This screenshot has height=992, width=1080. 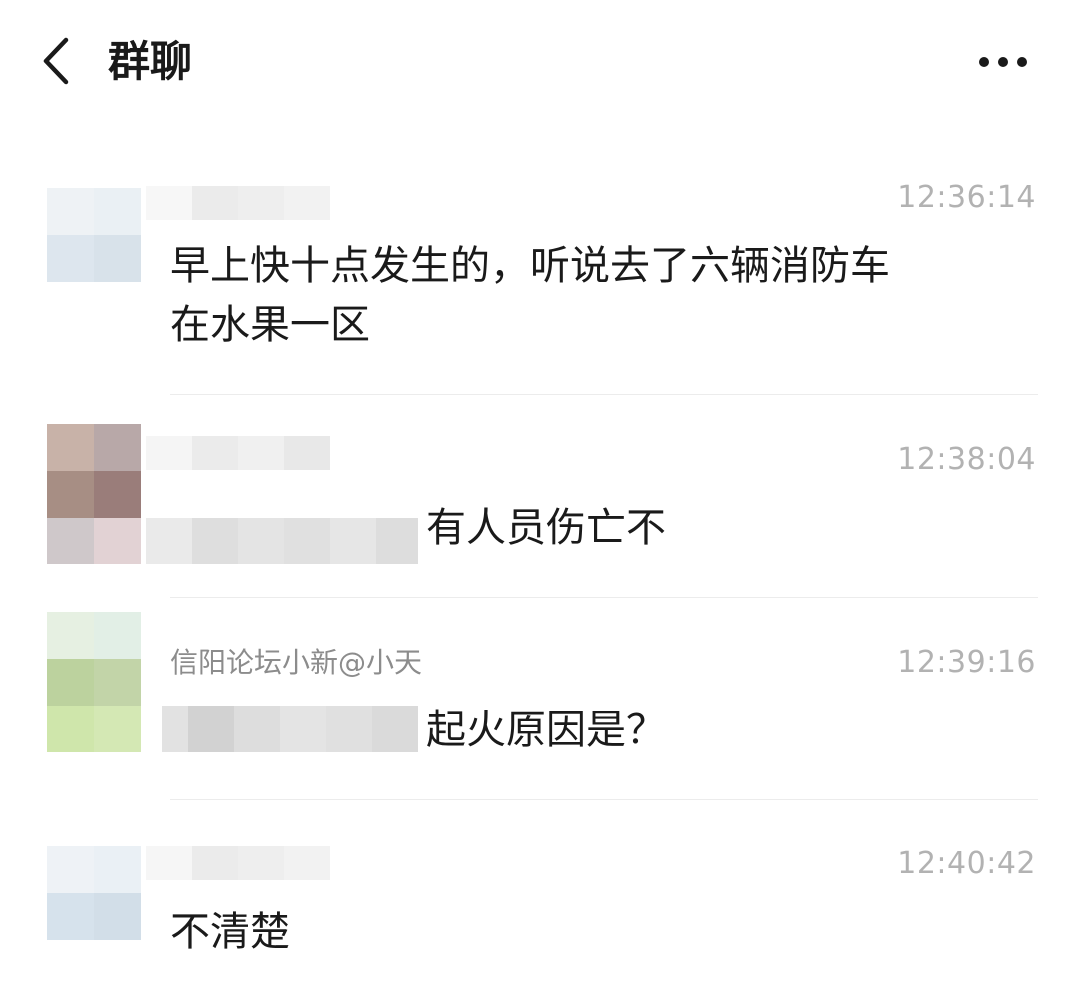 What do you see at coordinates (966, 863) in the screenshot?
I see `message-timestamp: 12:40:42` at bounding box center [966, 863].